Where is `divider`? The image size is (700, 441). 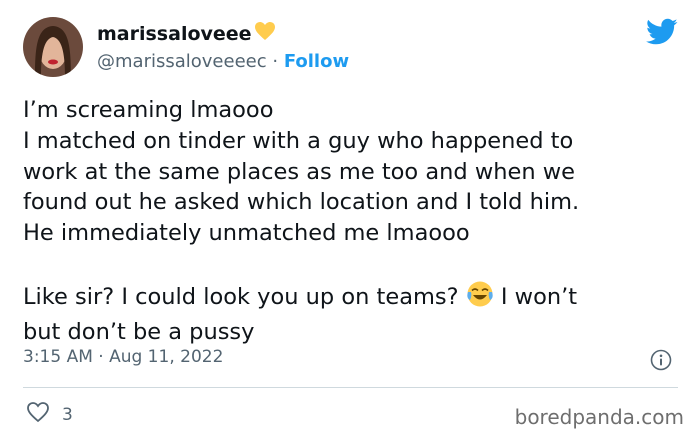 divider is located at coordinates (350, 387).